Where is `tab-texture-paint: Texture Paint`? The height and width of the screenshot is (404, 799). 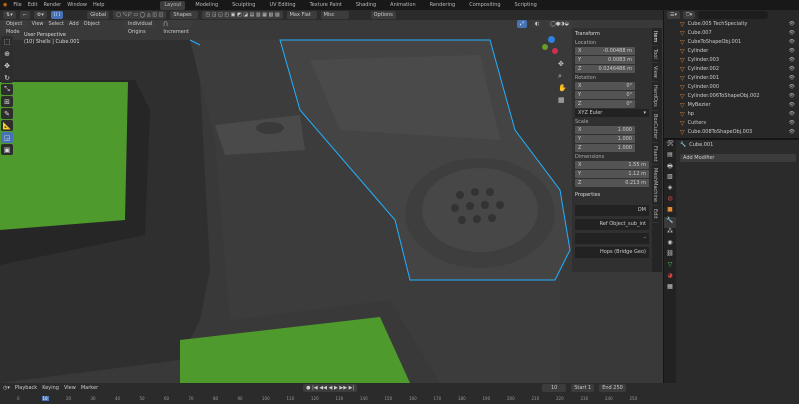
tab-texture-paint: Texture Paint is located at coordinates (326, 5).